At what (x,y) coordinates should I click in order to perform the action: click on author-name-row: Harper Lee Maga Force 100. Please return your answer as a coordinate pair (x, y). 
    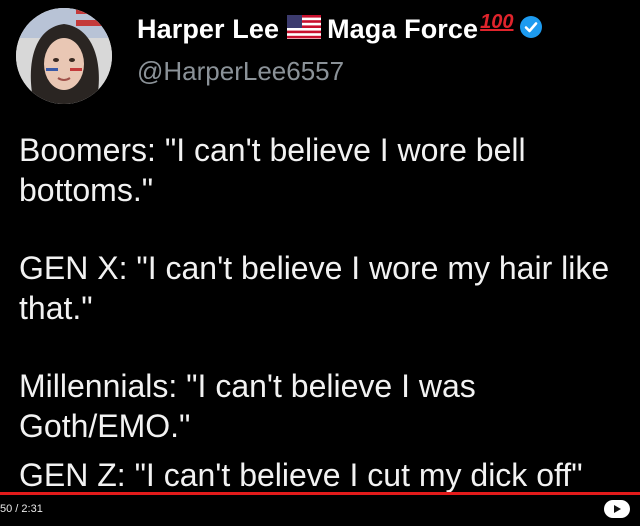
    Looking at the image, I should click on (340, 28).